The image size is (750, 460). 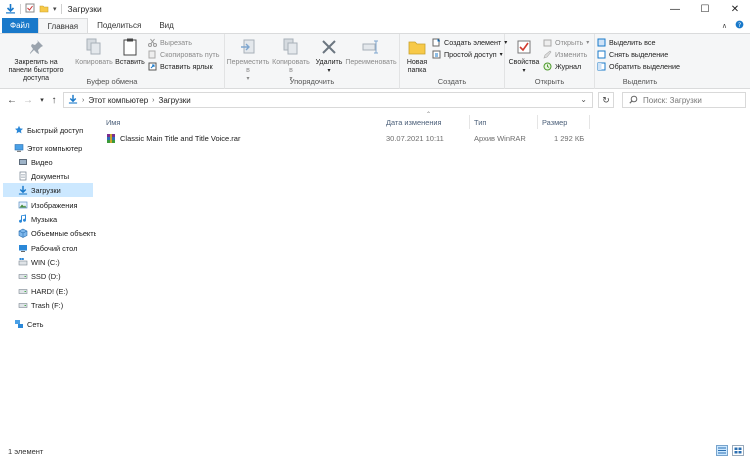 I want to click on details-view-icon, so click(x=722, y=450).